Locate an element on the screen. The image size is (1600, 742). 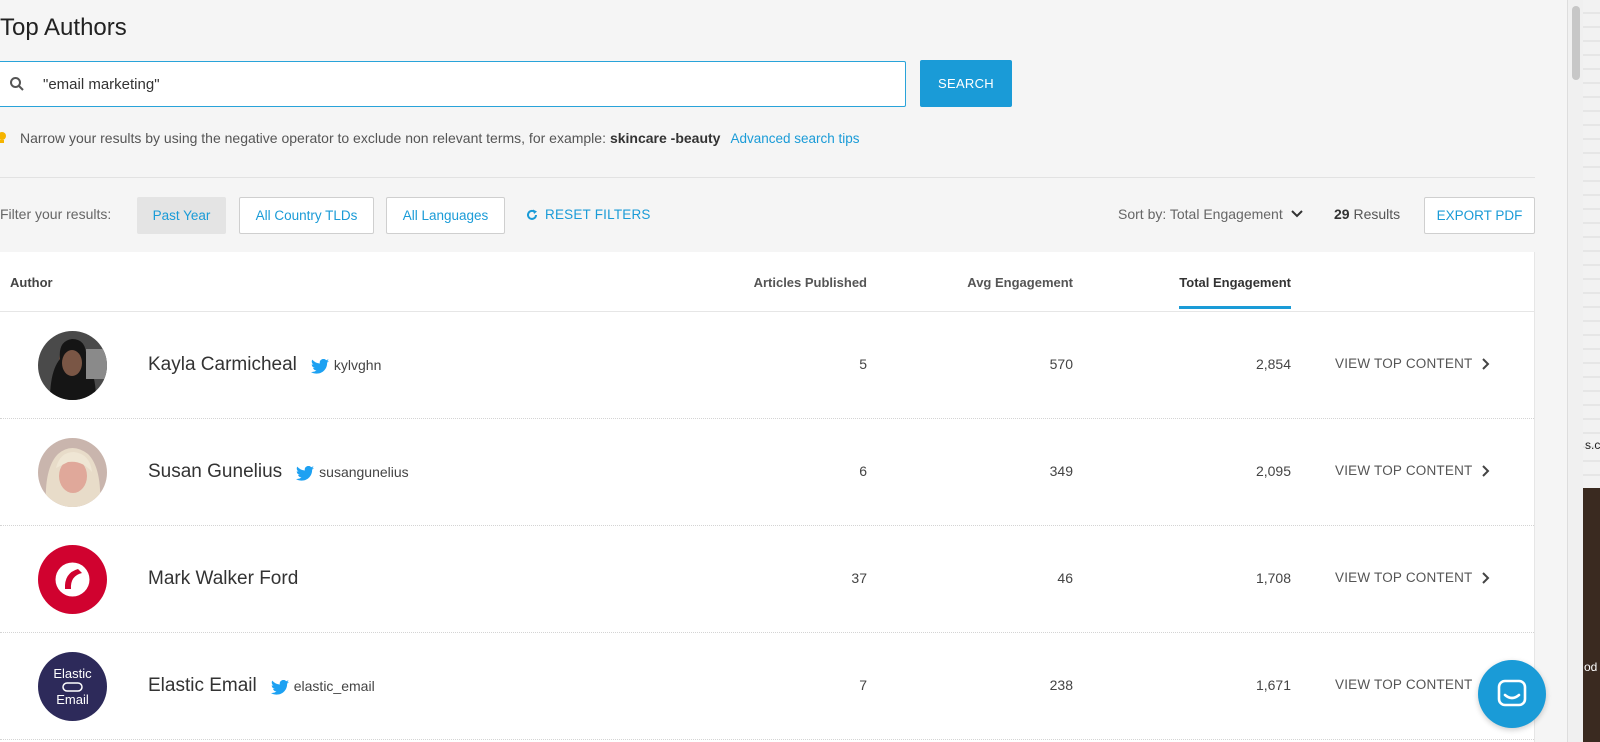
twitter-handle-label: susangunelius is located at coordinates (364, 472).